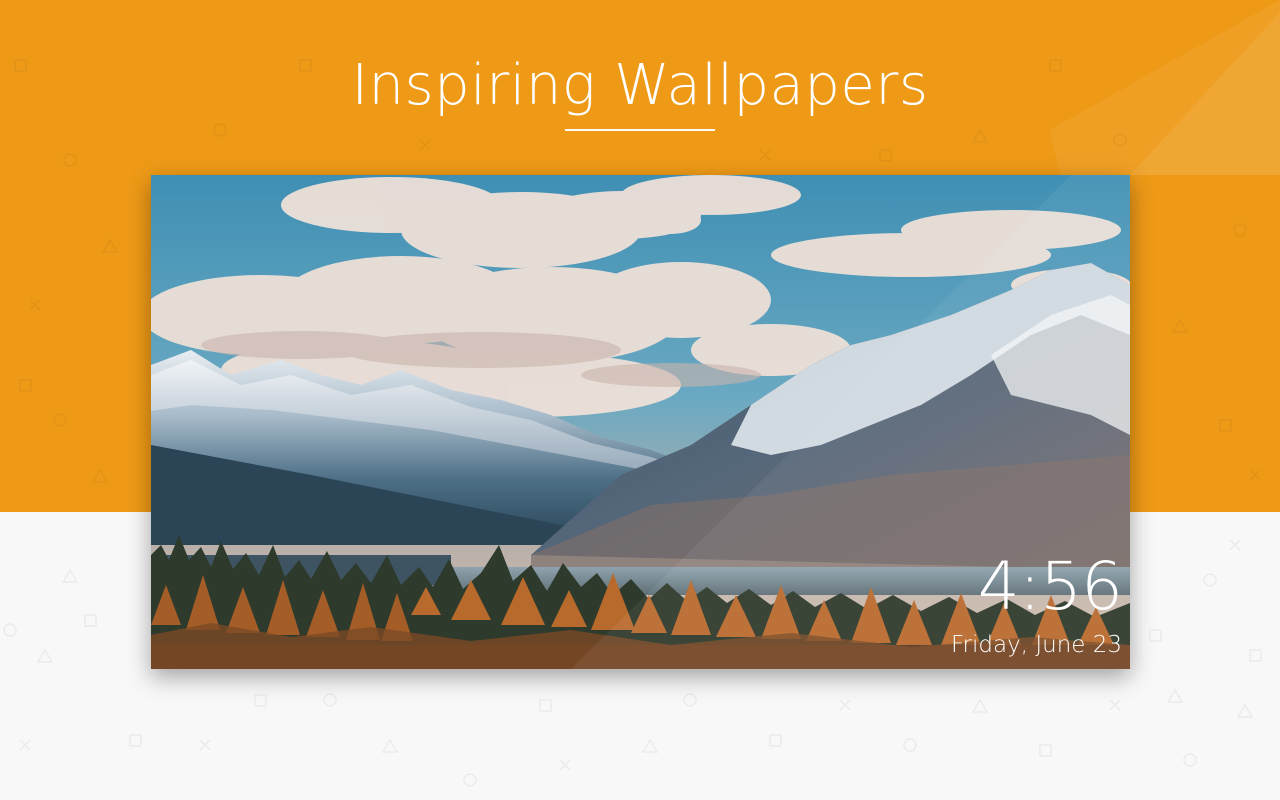  Describe the element at coordinates (1050, 586) in the screenshot. I see `lock-screen-time: 4:56` at that location.